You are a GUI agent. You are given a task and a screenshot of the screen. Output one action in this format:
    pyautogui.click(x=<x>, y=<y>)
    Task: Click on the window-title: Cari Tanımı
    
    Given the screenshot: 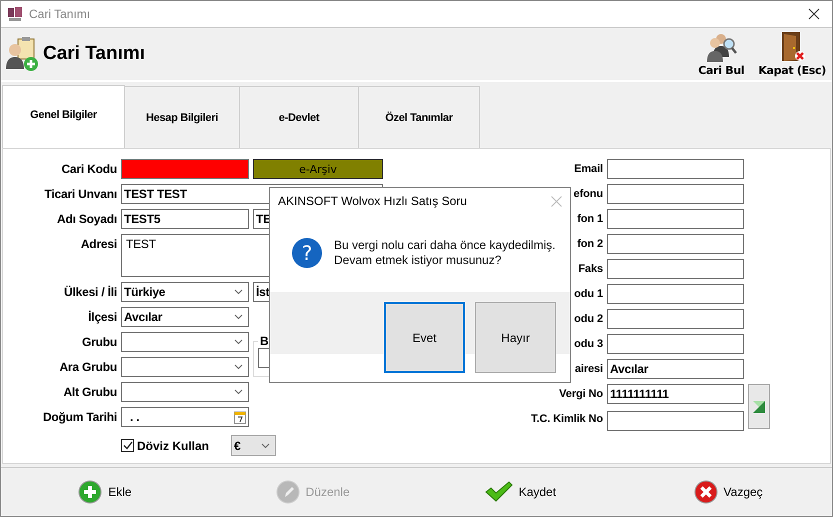 What is the action you would take?
    pyautogui.click(x=60, y=14)
    